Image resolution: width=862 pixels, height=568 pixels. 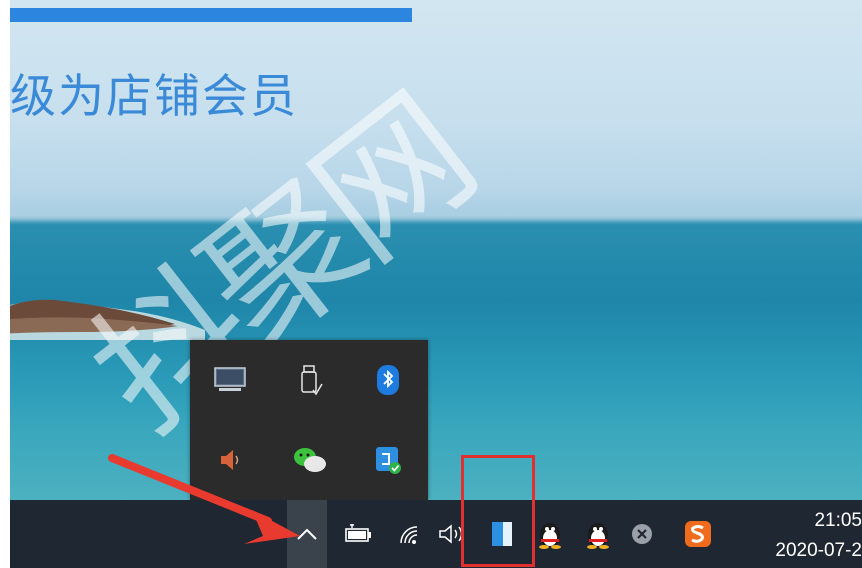 What do you see at coordinates (498, 511) in the screenshot?
I see `highlight-box` at bounding box center [498, 511].